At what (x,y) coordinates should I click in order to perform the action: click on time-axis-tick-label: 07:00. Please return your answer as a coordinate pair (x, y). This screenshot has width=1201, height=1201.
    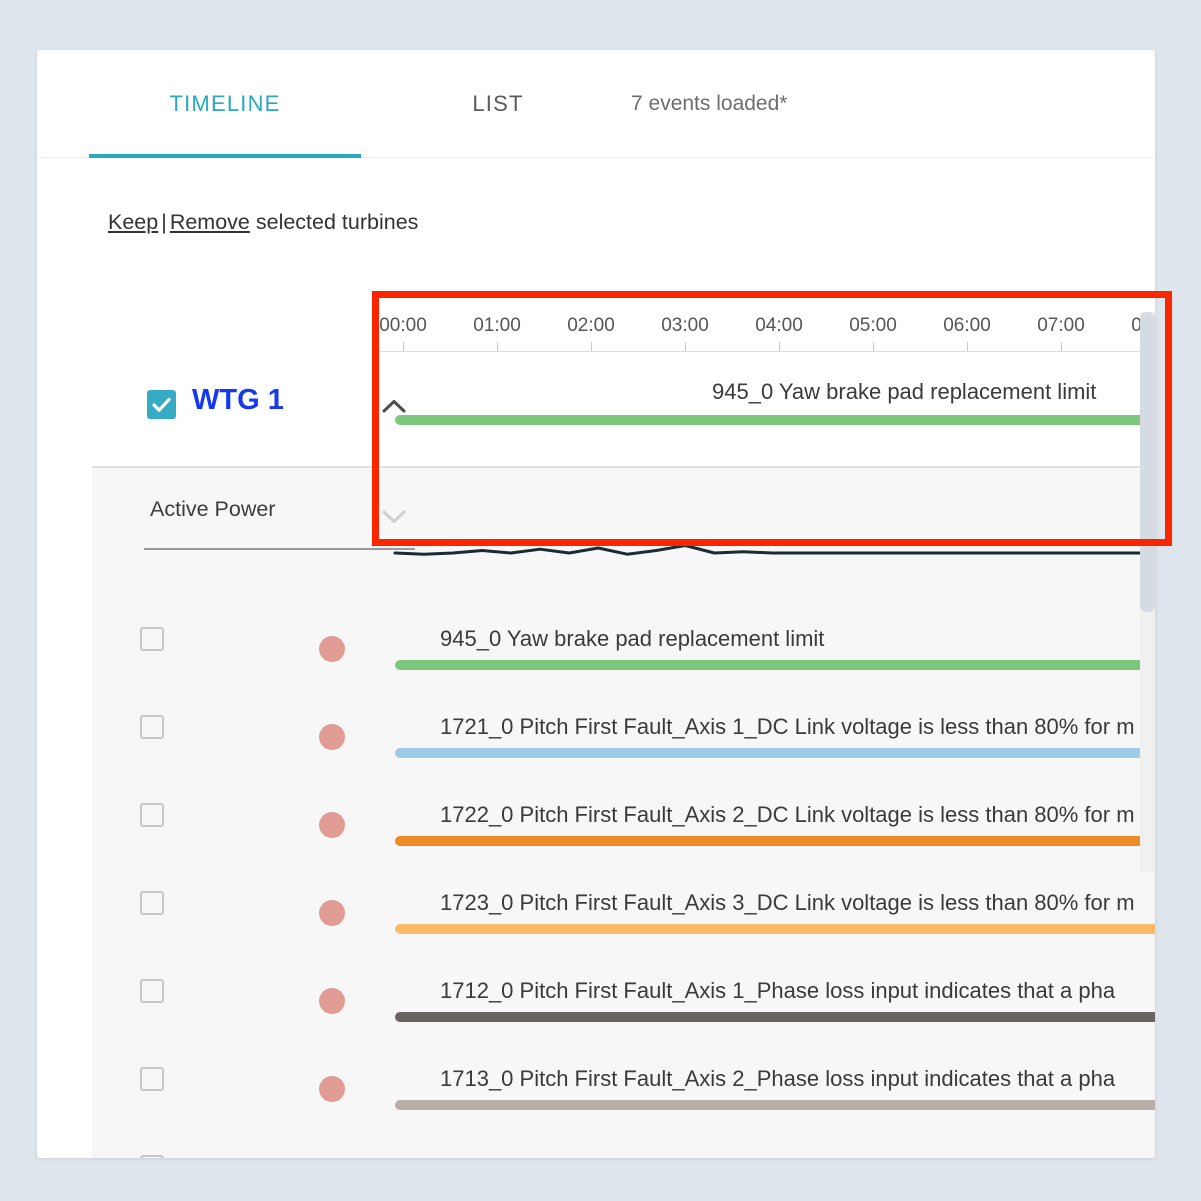
    Looking at the image, I should click on (1061, 325).